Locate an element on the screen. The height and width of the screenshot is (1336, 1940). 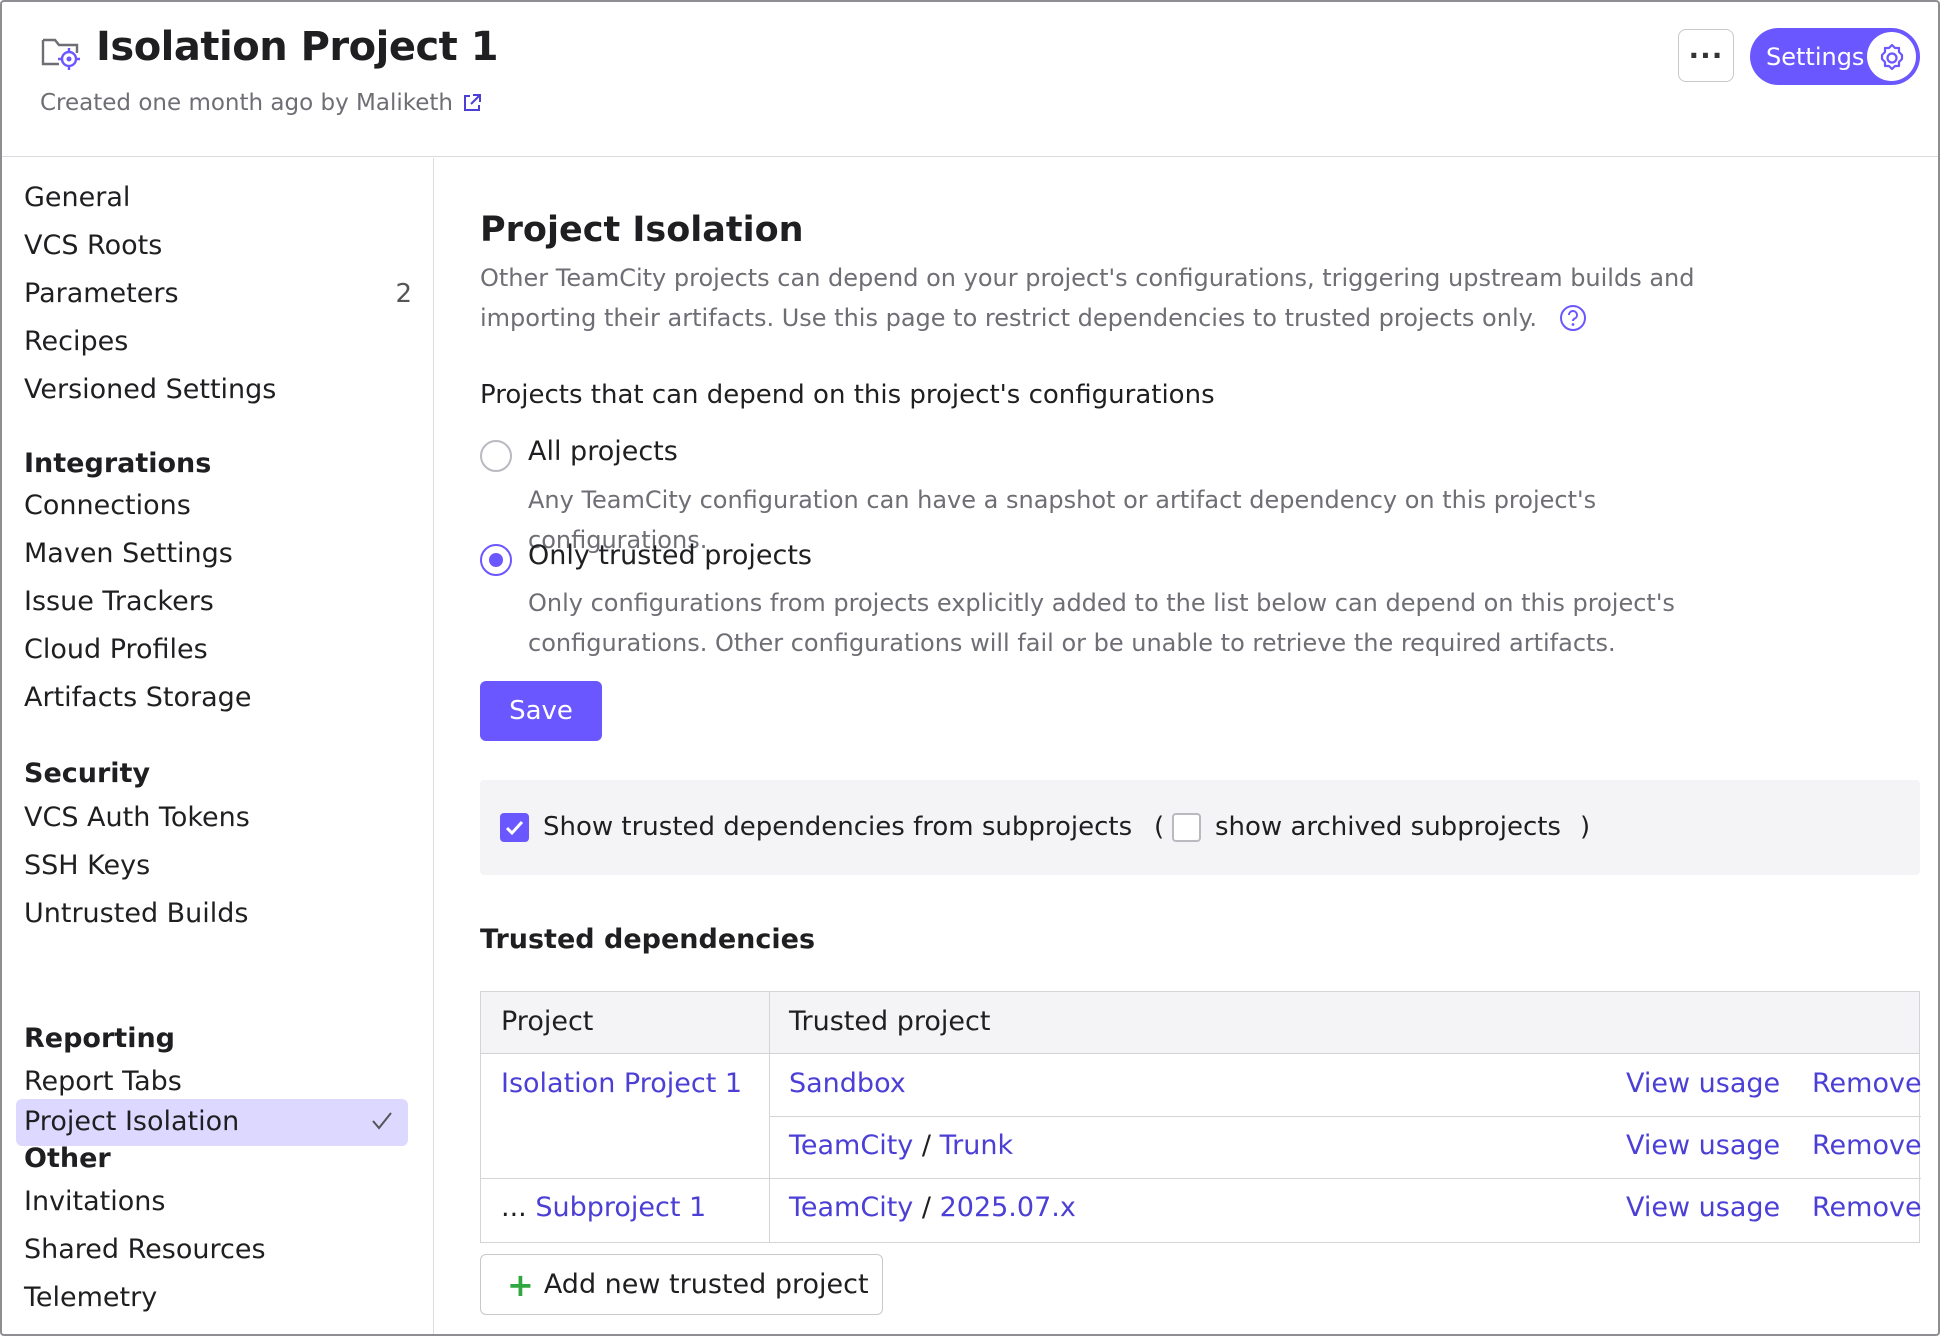
sidebar-item-telemetry: Telemetry is located at coordinates (90, 1298).